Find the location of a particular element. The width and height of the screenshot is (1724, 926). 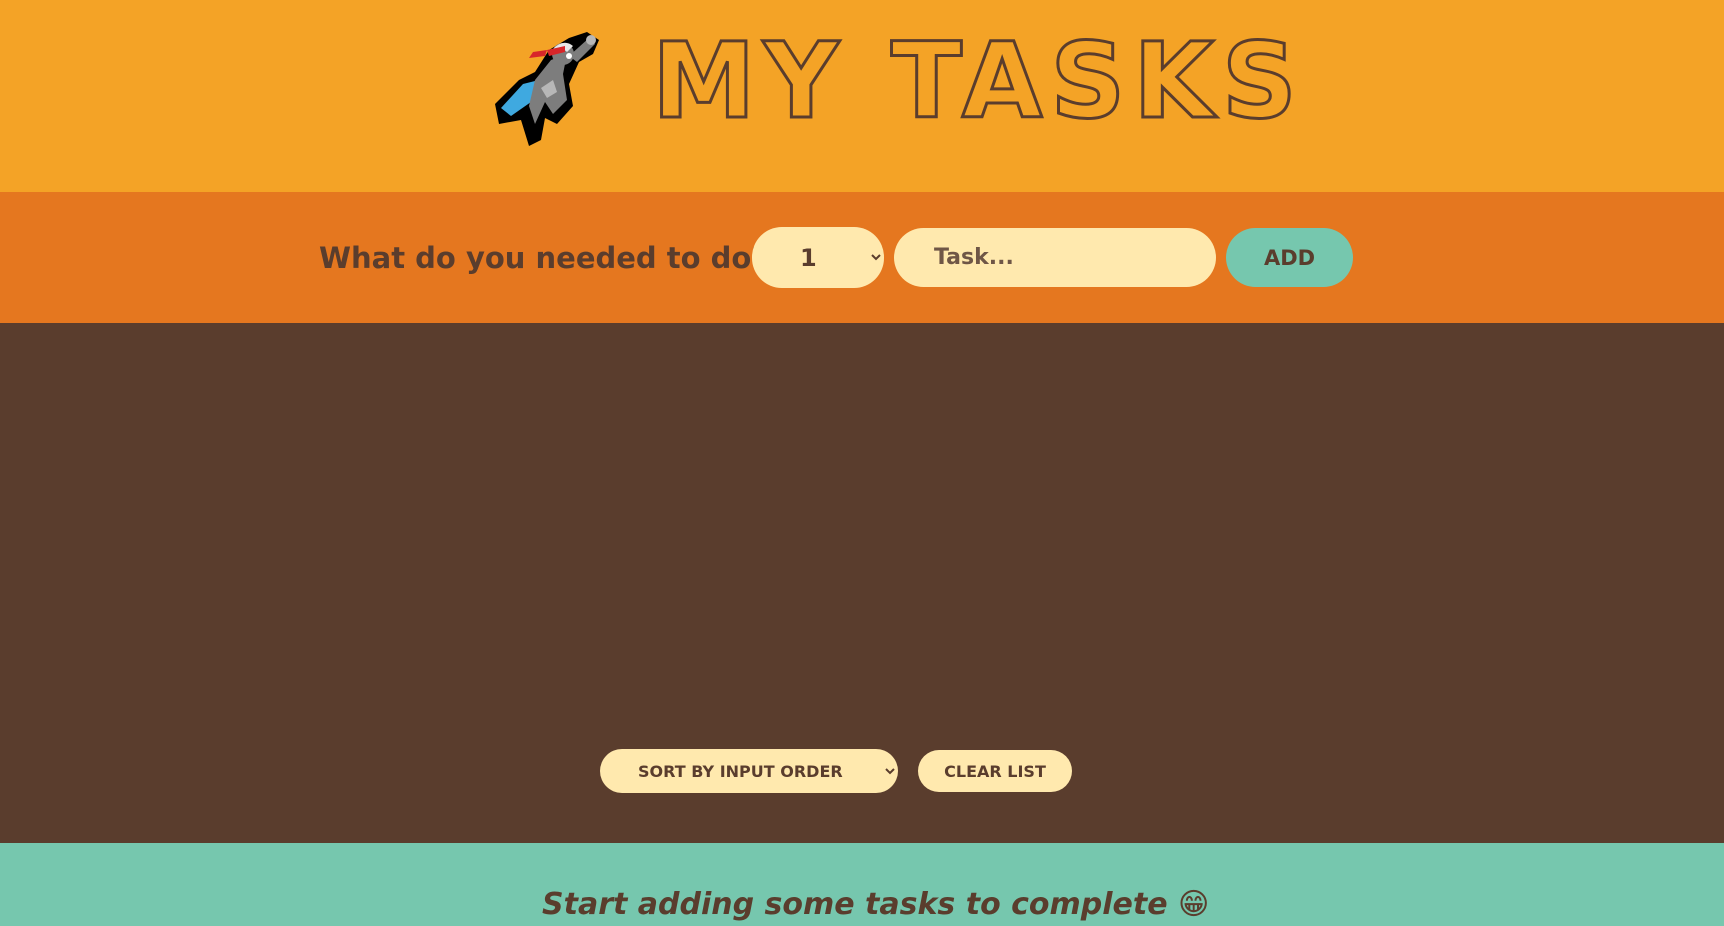

task-input-bar: What do you needed to do? 1 ADD is located at coordinates (862, 257).